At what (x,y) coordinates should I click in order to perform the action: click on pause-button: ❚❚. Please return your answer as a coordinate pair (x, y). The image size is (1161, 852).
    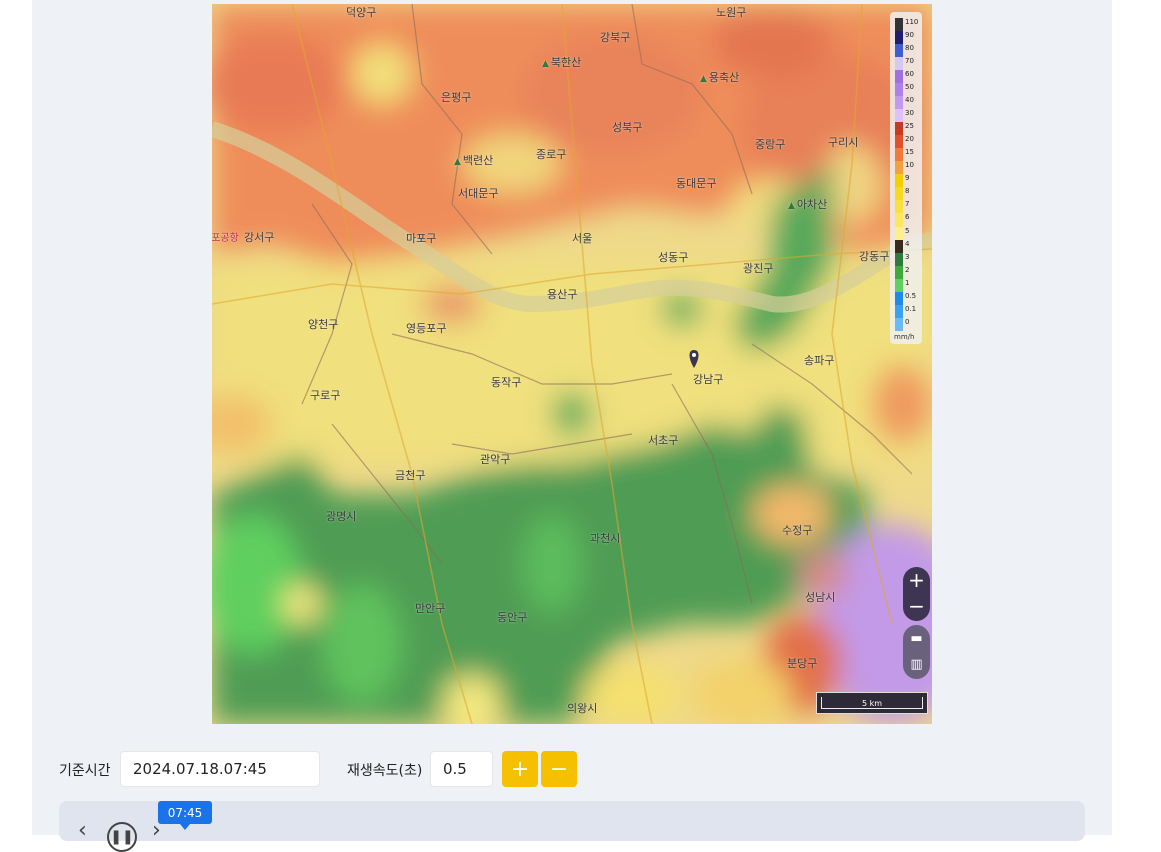
    Looking at the image, I should click on (122, 837).